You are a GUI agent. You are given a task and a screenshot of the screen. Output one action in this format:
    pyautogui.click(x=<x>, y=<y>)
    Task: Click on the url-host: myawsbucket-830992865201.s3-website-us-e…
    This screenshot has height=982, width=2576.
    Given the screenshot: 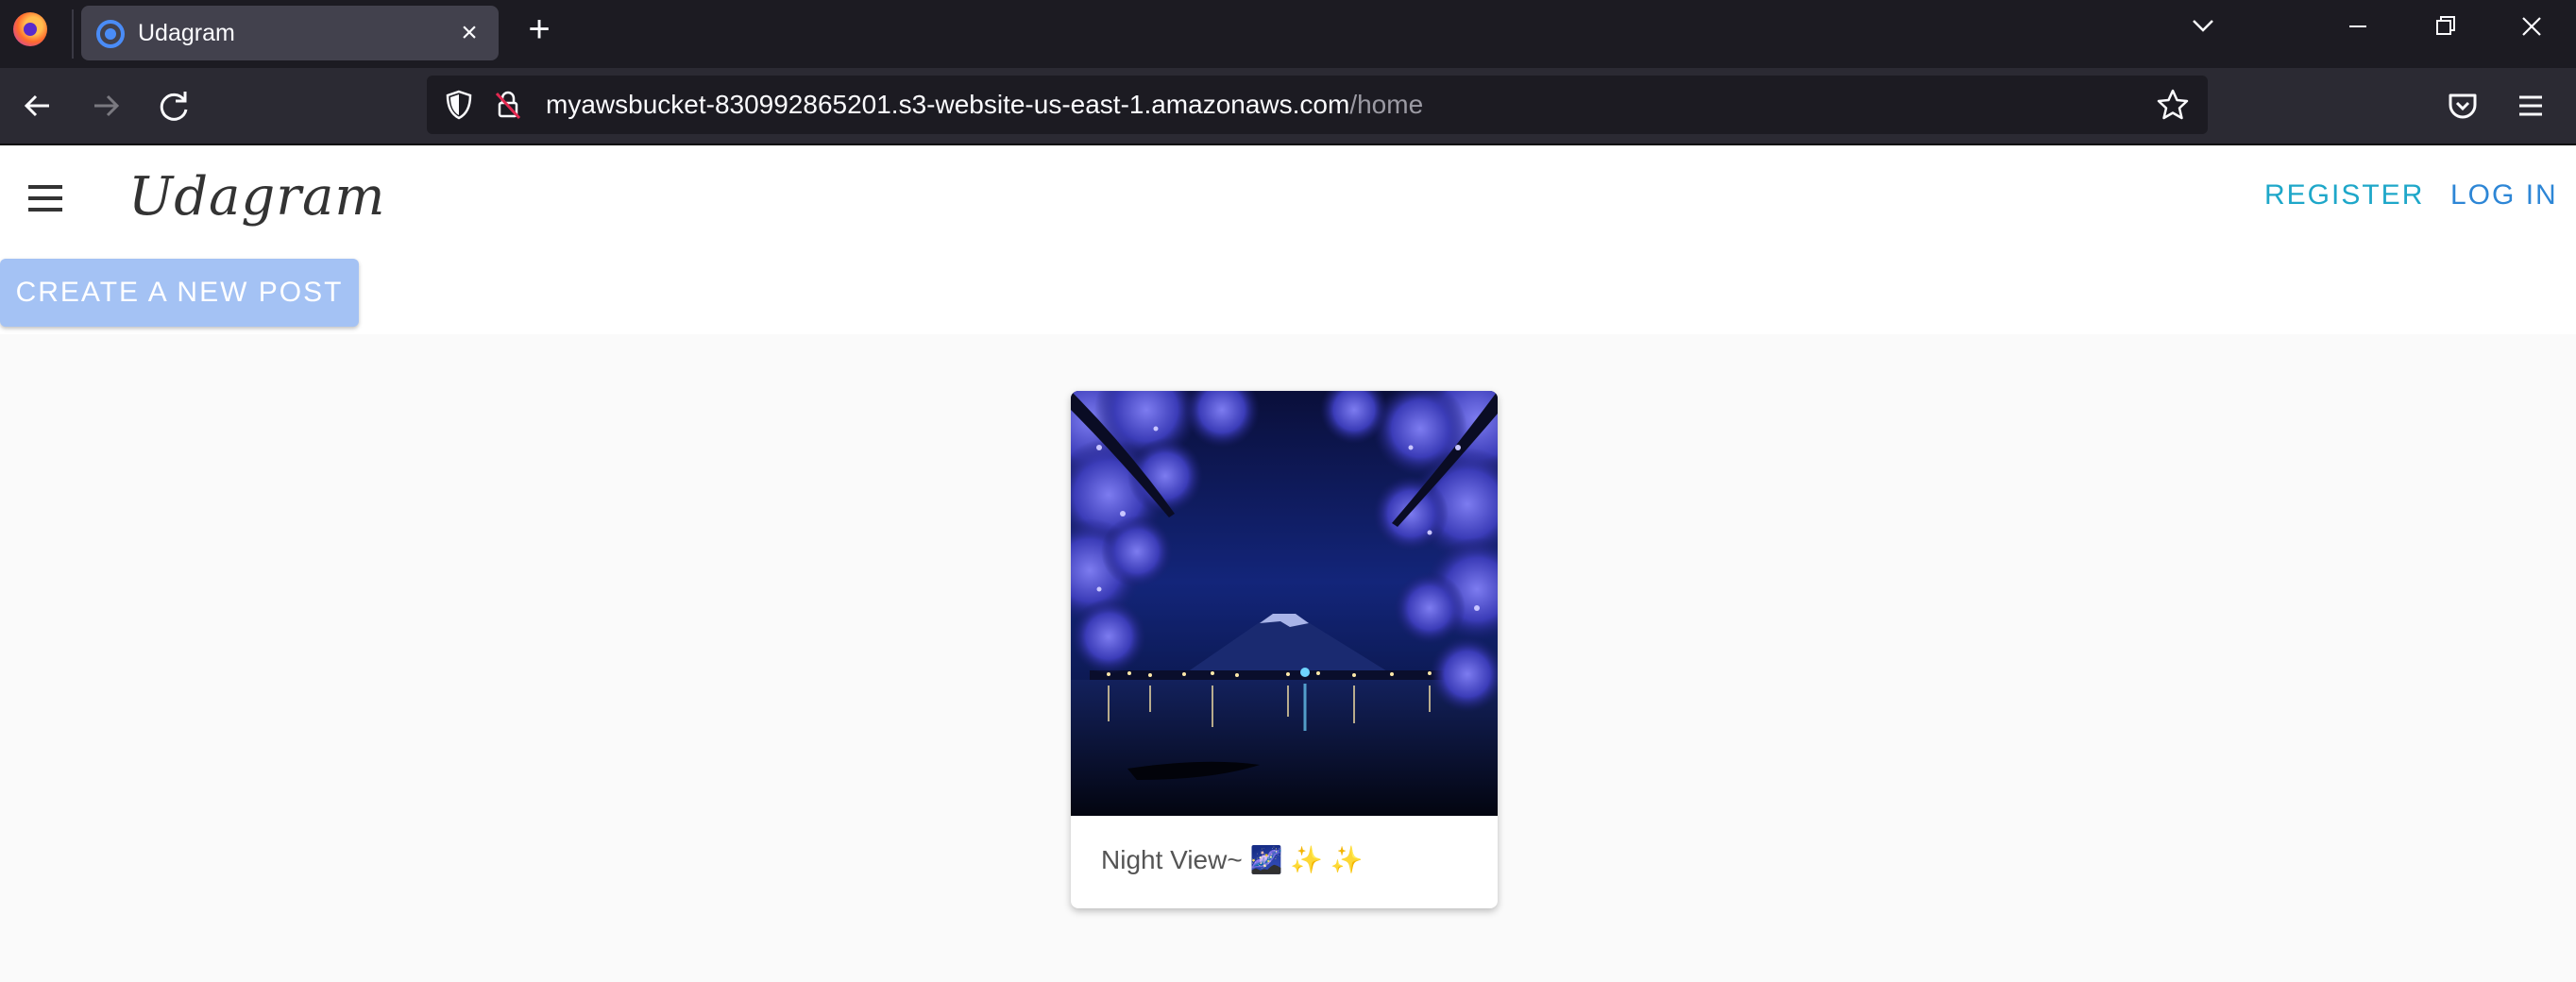 What is the action you would take?
    pyautogui.click(x=948, y=104)
    